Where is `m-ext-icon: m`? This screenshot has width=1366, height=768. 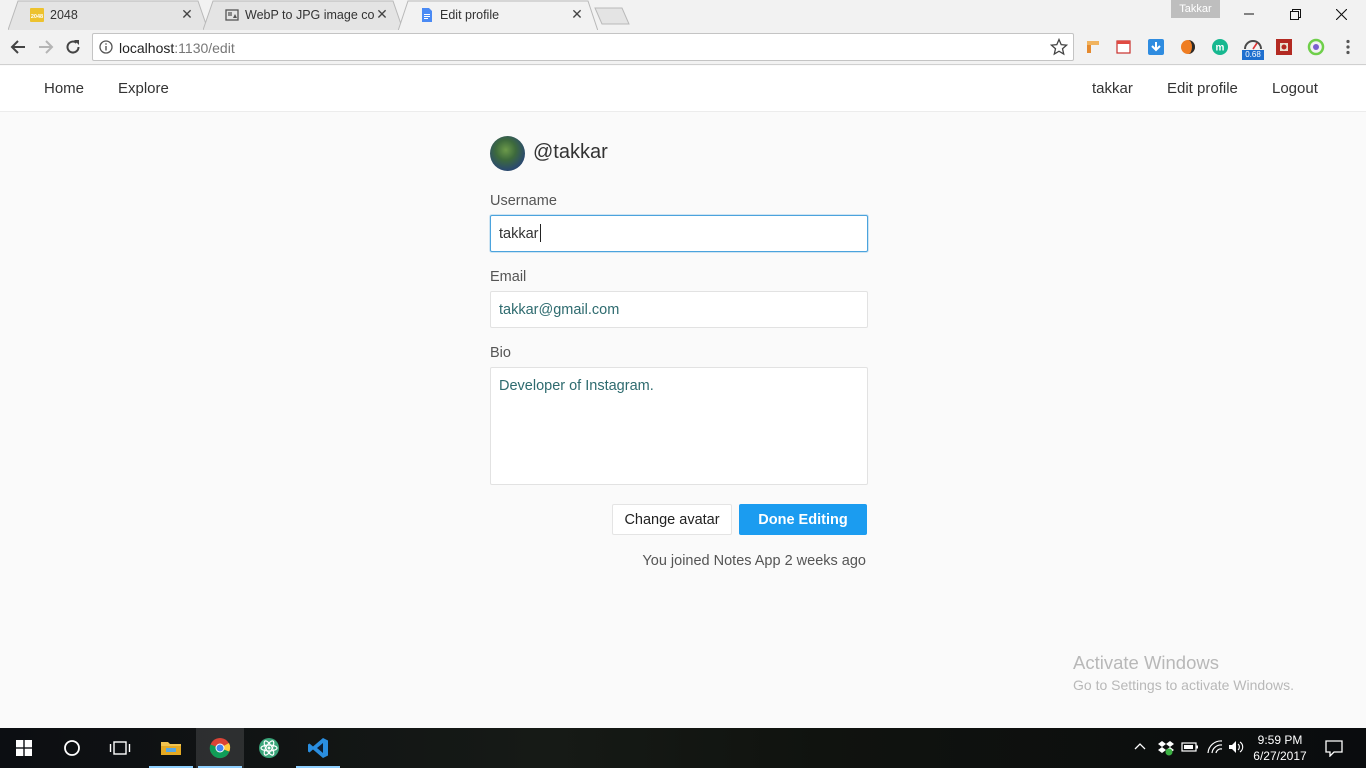
m-ext-icon: m is located at coordinates (1220, 47).